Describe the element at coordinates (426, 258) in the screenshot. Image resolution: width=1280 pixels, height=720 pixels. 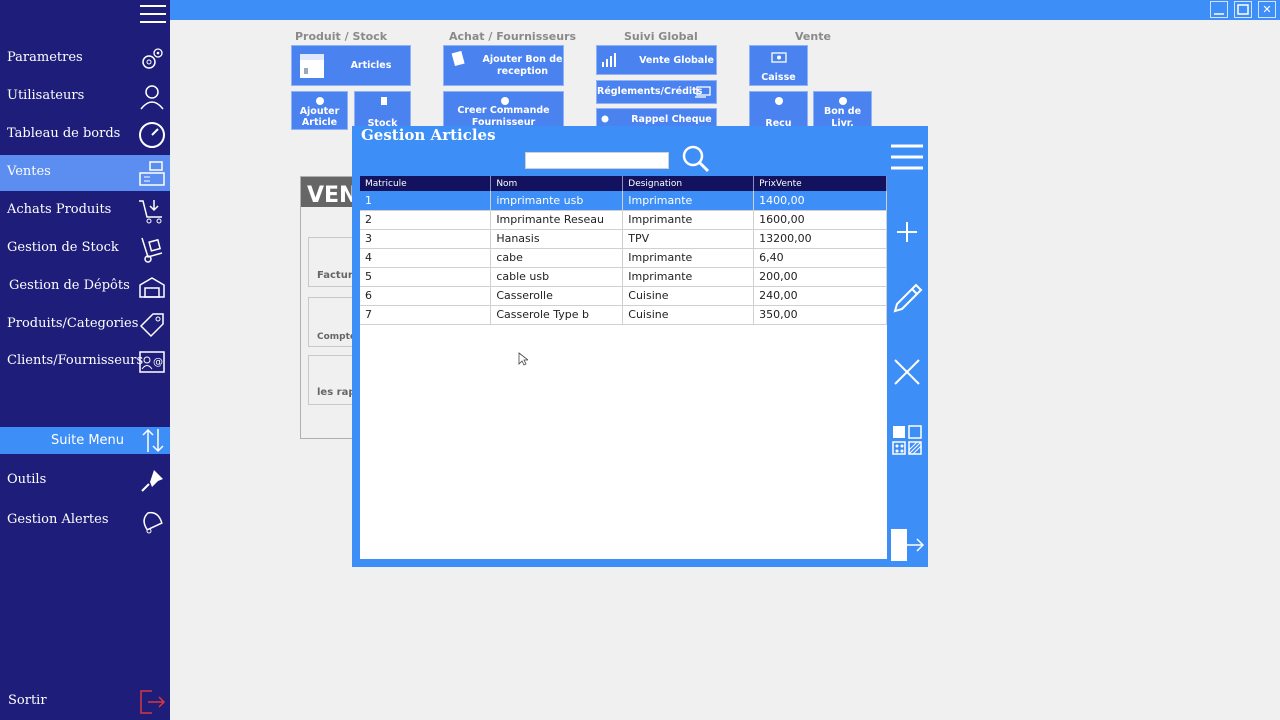
I see `cell: 4` at that location.